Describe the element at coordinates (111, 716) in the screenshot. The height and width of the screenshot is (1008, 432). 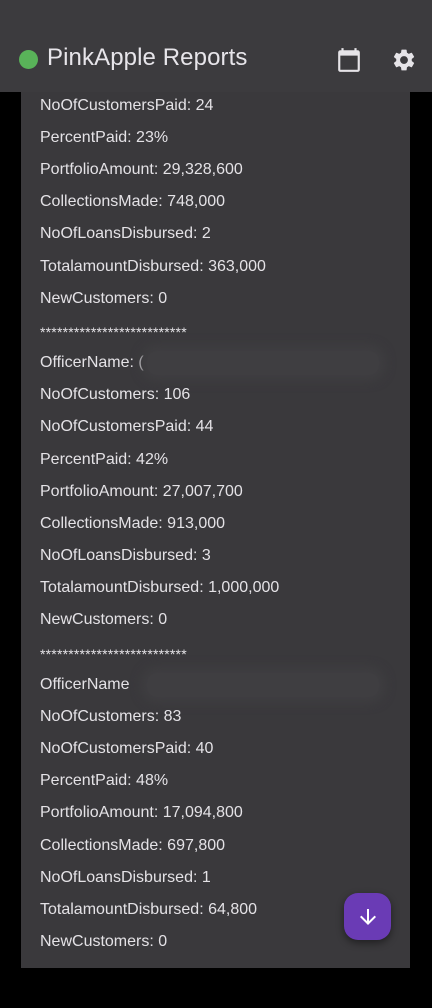
I see `report-line: NoOfCustomers: 83` at that location.